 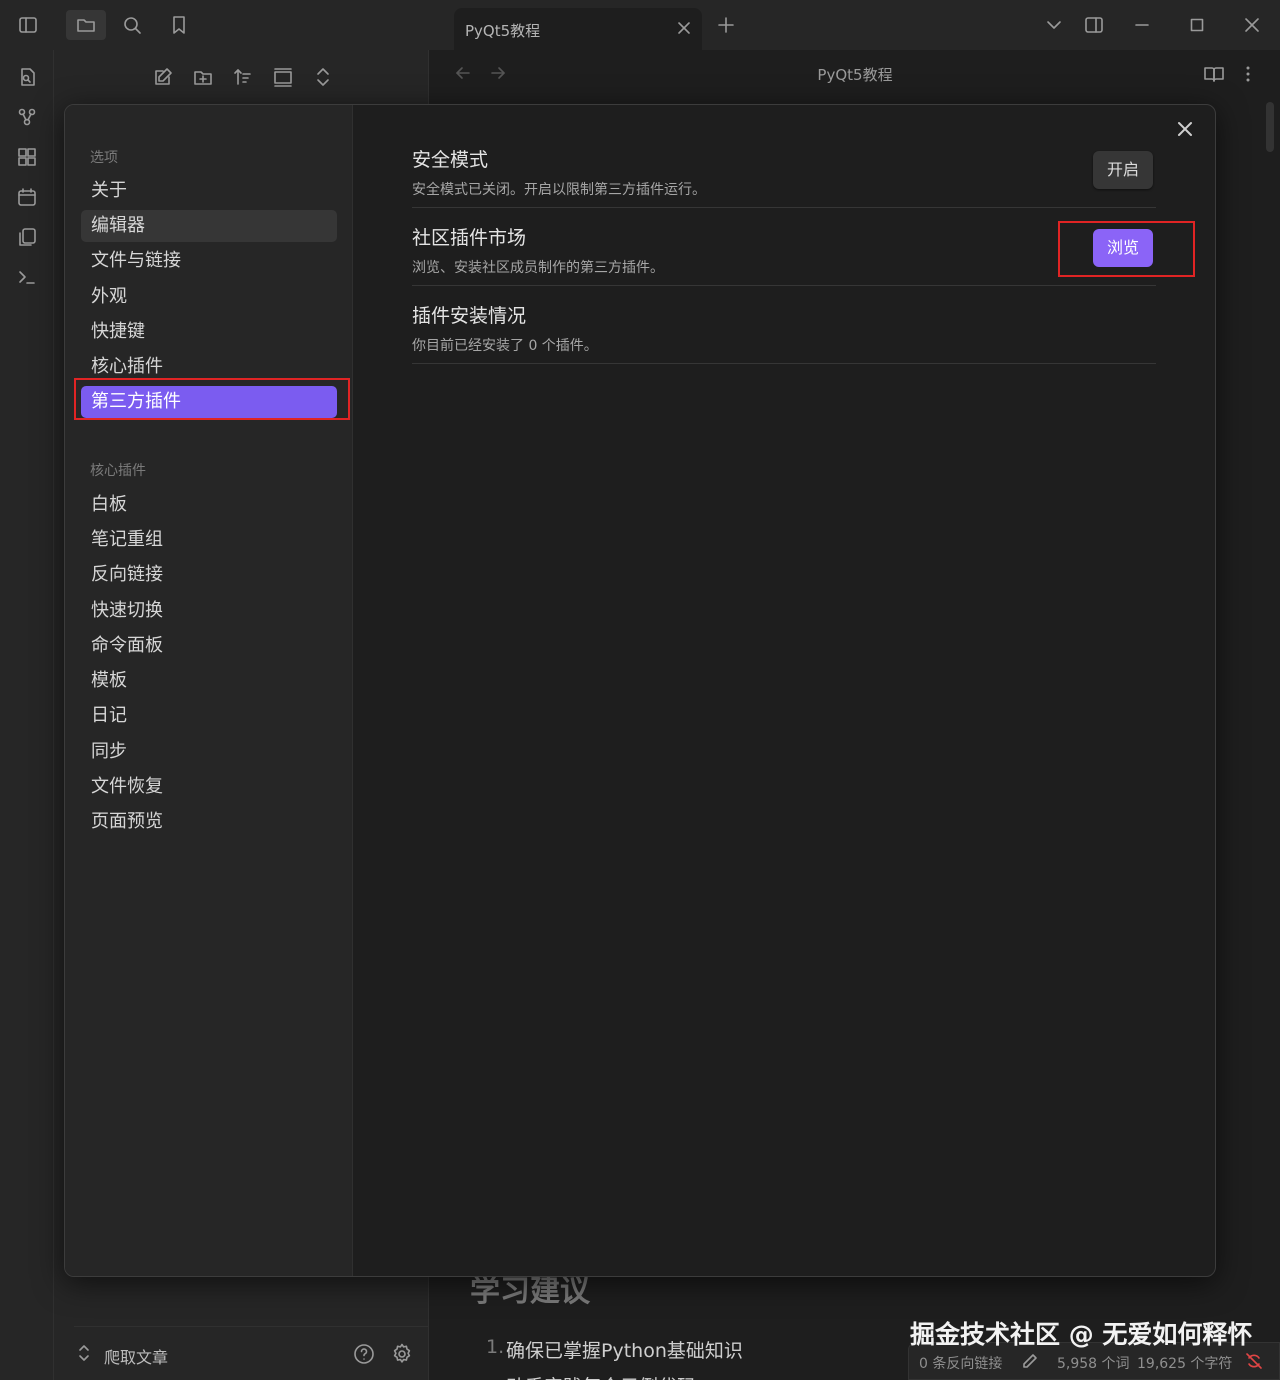 What do you see at coordinates (209, 681) in the screenshot?
I see `nav-templates: 模板` at bounding box center [209, 681].